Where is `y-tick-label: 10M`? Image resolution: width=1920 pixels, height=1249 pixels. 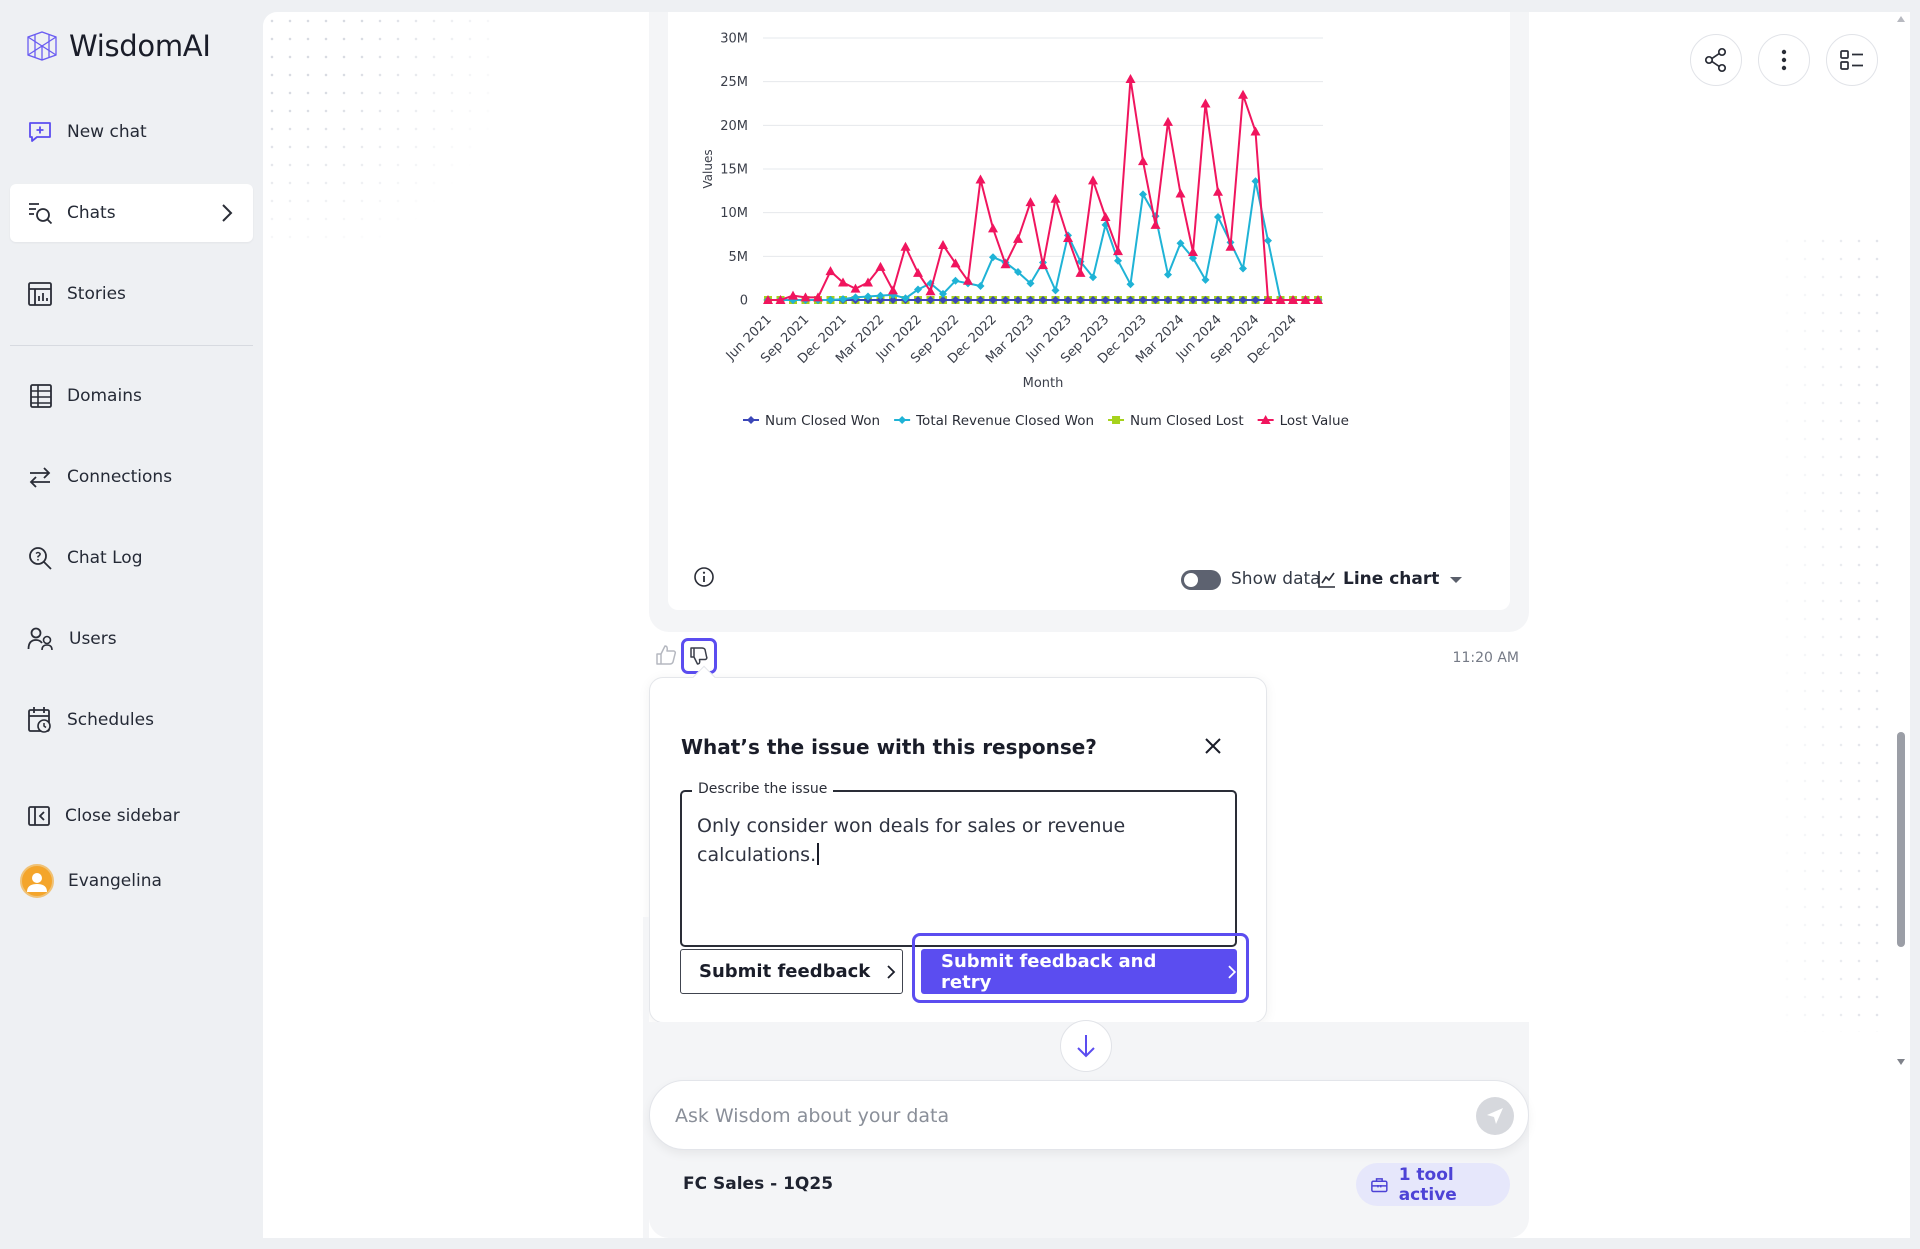
y-tick-label: 10M is located at coordinates (734, 213).